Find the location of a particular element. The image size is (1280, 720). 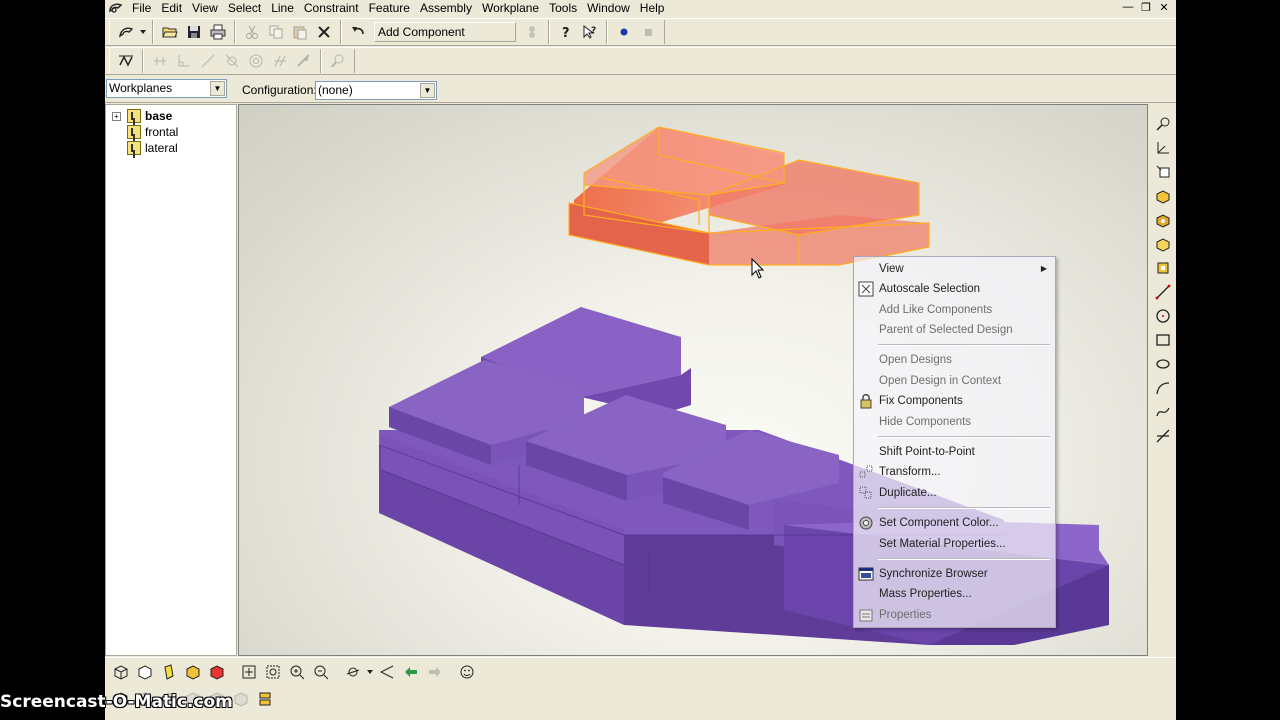

open-folder-icon is located at coordinates (170, 32).